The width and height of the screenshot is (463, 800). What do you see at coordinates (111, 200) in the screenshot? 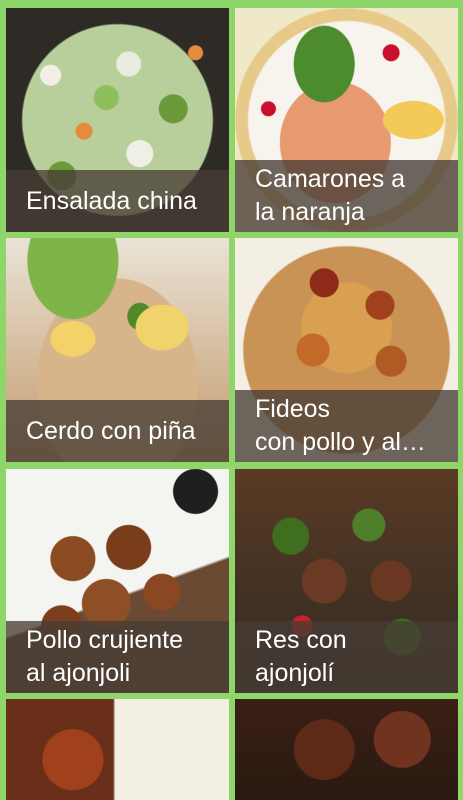
I see `recipe-title: Ensalada china` at bounding box center [111, 200].